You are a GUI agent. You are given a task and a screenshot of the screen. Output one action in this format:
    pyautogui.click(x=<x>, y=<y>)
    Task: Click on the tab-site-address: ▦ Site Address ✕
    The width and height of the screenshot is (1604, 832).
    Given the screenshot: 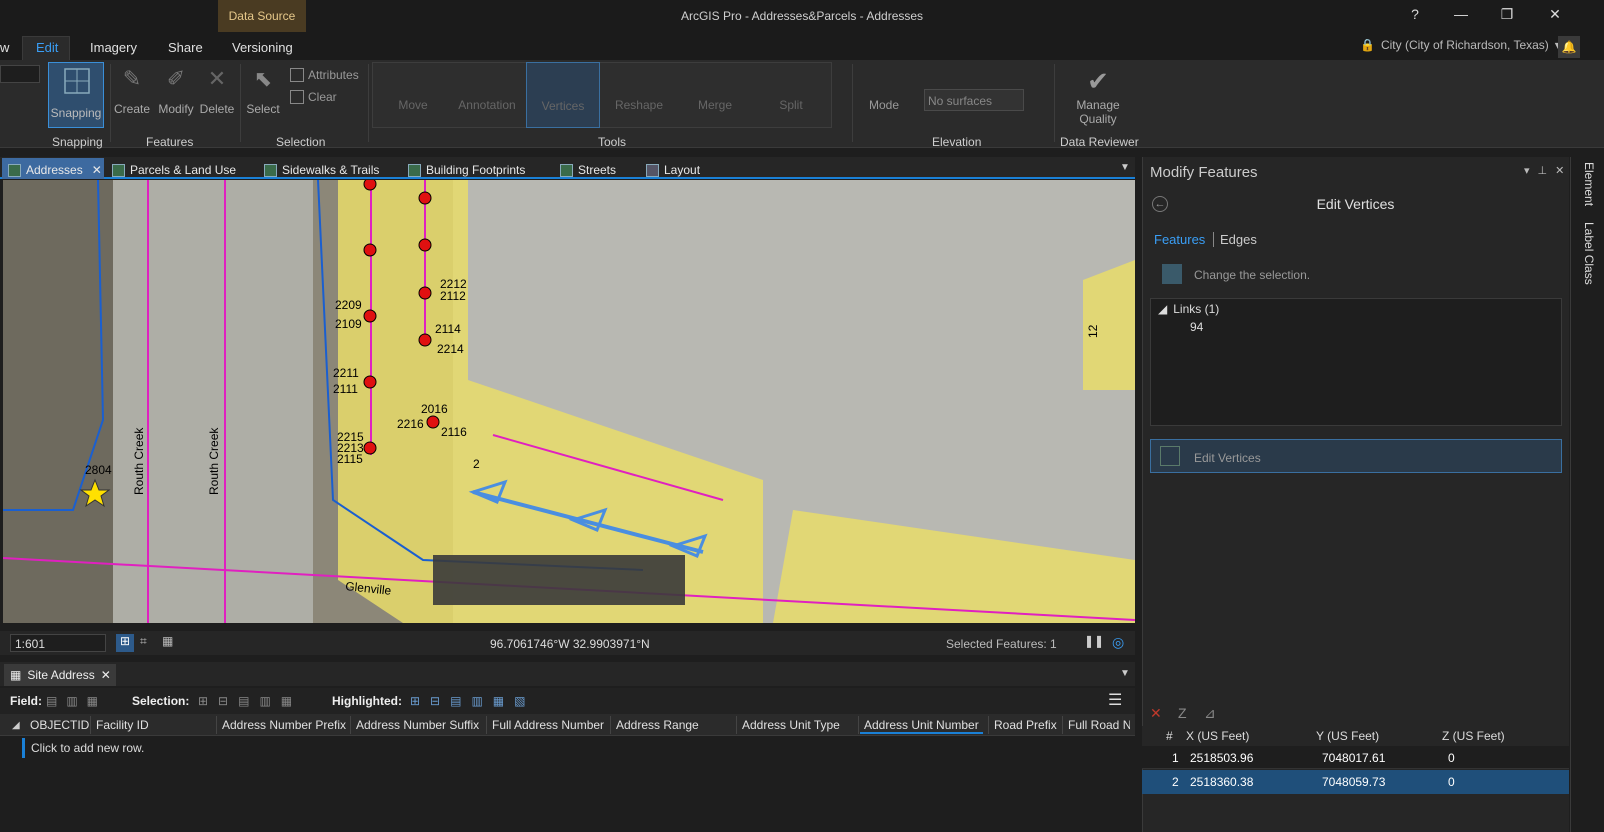 What is the action you would take?
    pyautogui.click(x=60, y=675)
    